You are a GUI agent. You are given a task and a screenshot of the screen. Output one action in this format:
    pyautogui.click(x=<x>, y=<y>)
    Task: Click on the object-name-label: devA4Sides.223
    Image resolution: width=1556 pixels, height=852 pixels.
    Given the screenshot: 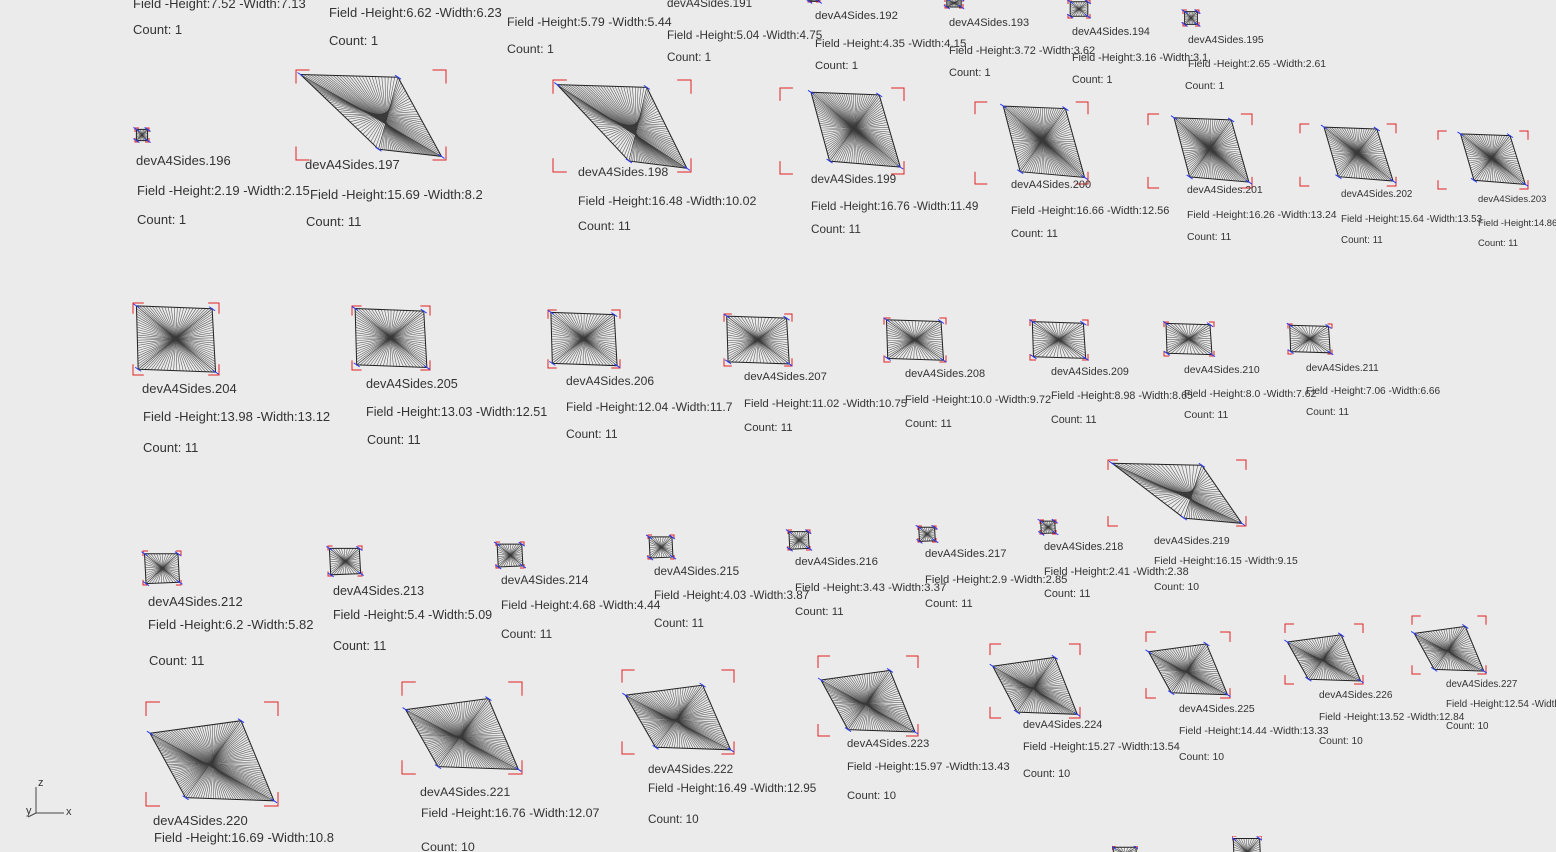 What is the action you would take?
    pyautogui.click(x=888, y=744)
    